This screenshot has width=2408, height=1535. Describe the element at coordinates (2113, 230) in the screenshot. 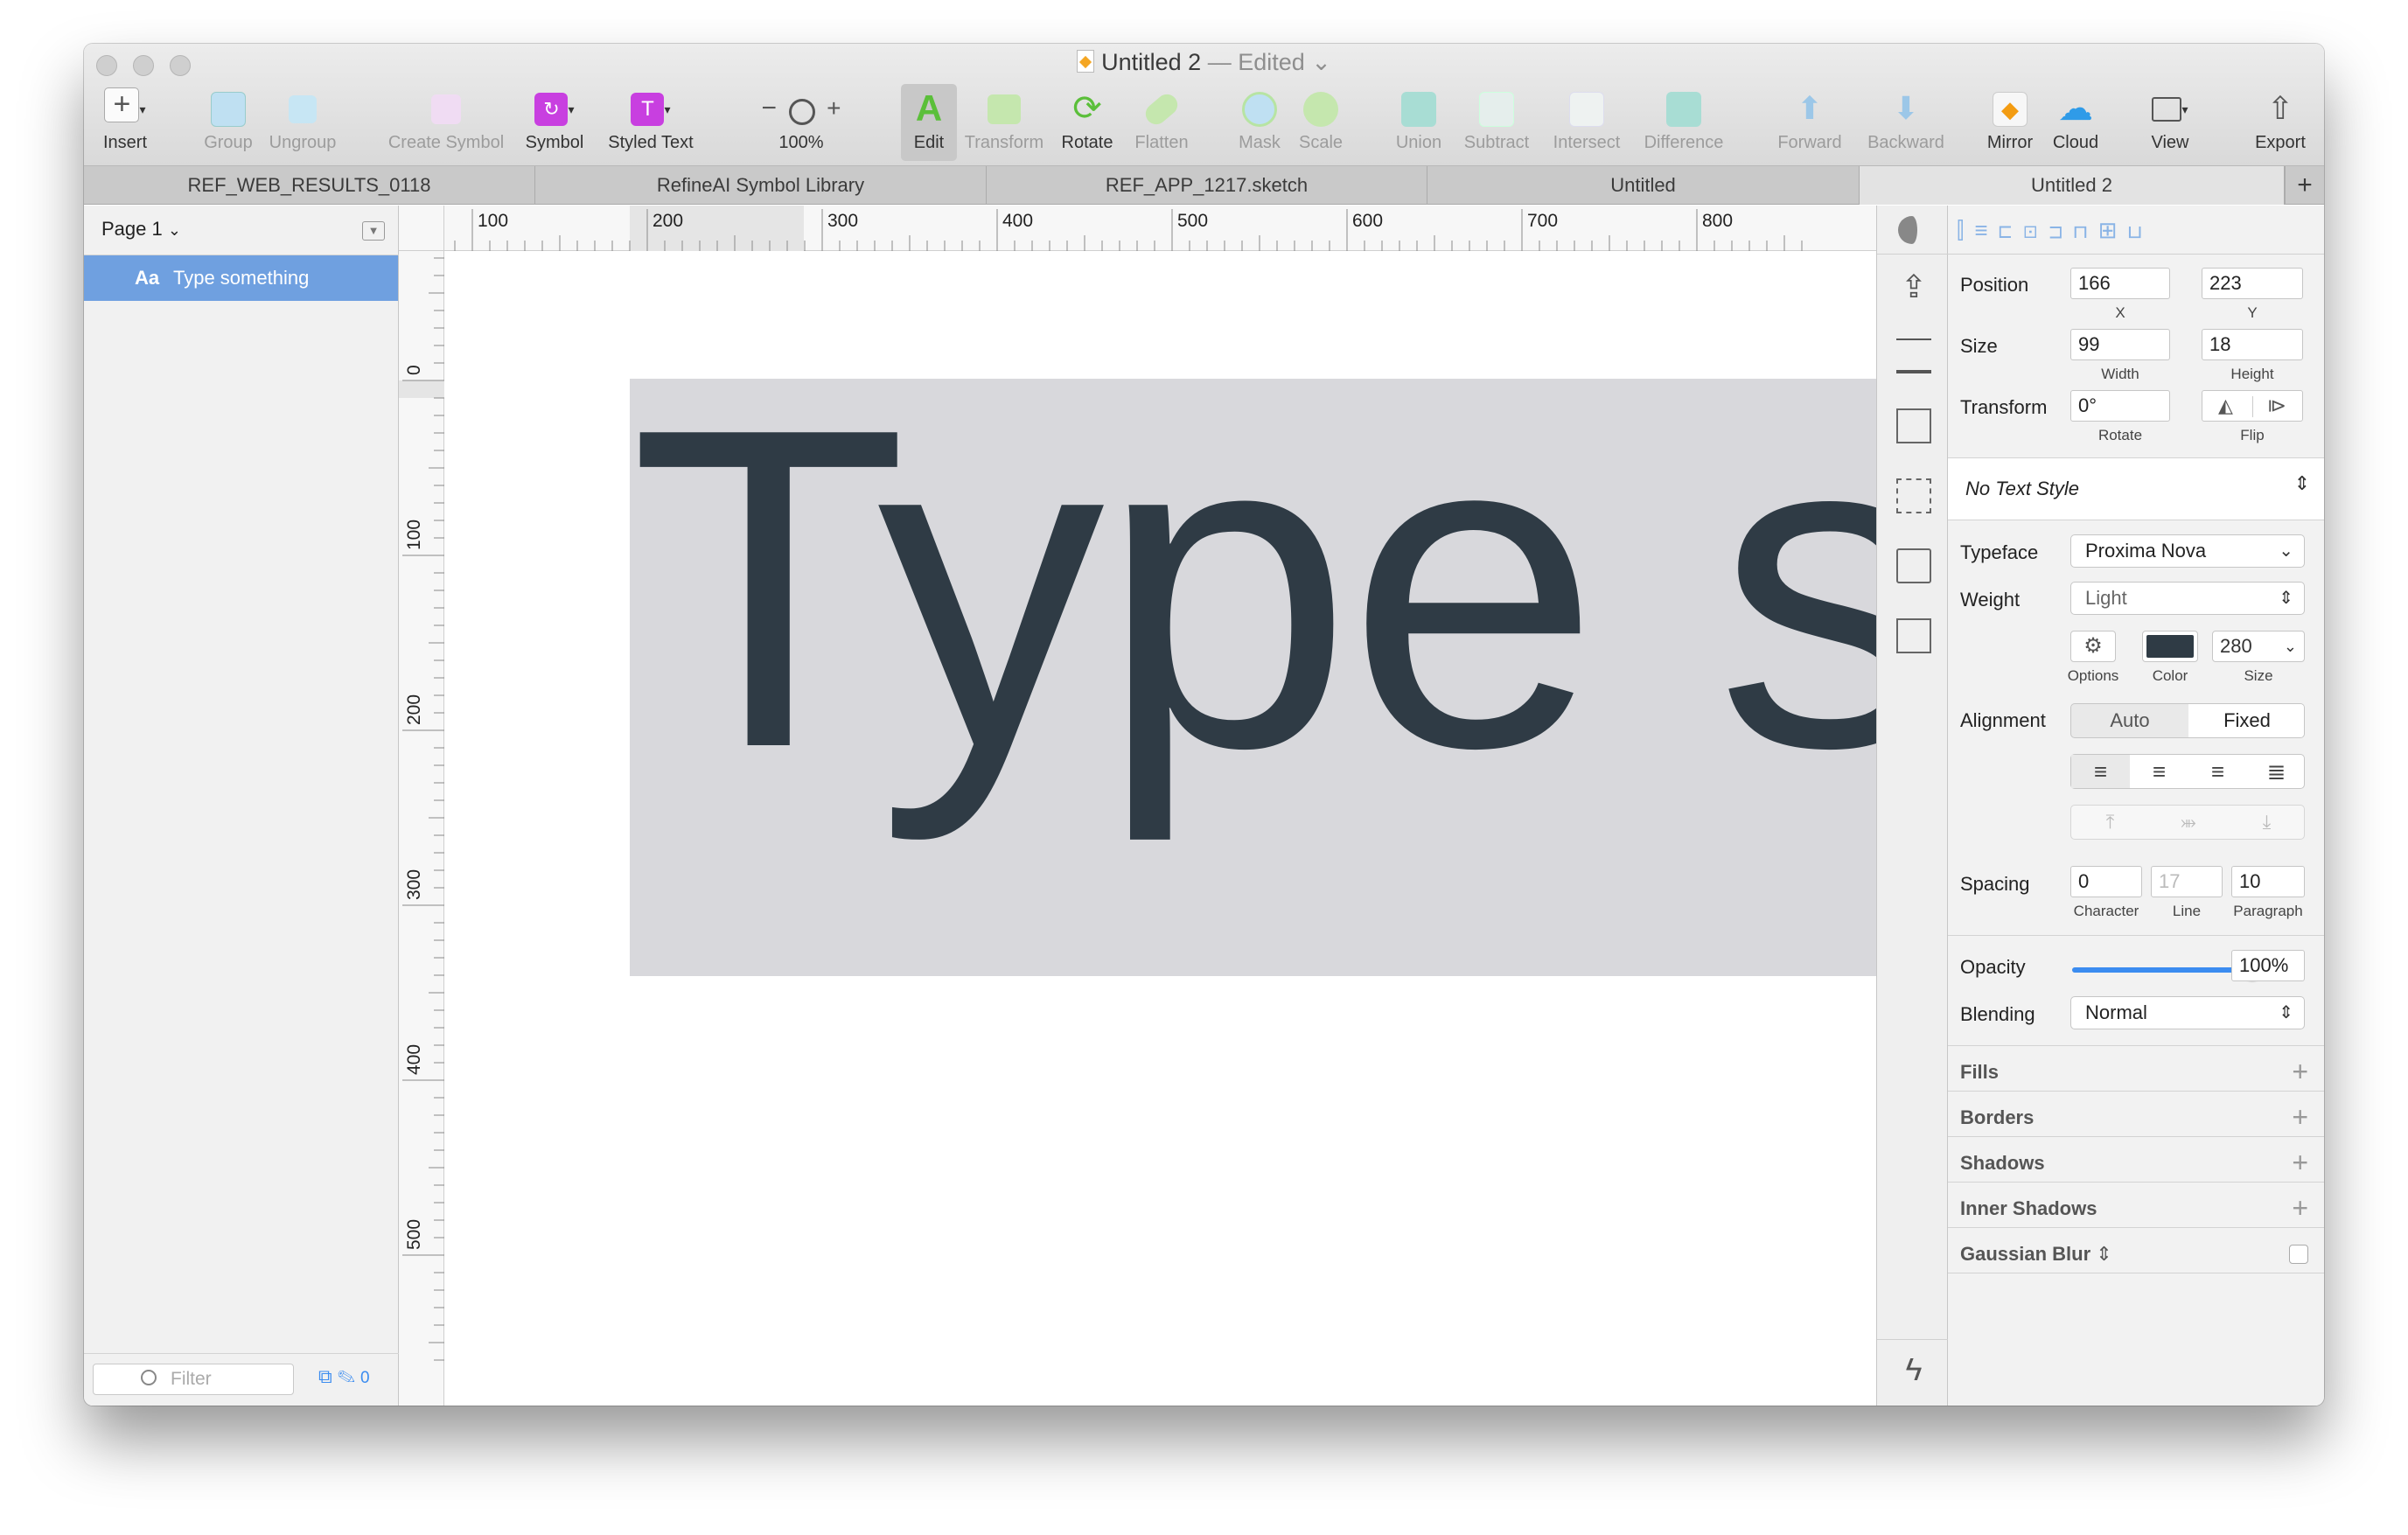

I see `align-middle-icon: ⊞` at that location.